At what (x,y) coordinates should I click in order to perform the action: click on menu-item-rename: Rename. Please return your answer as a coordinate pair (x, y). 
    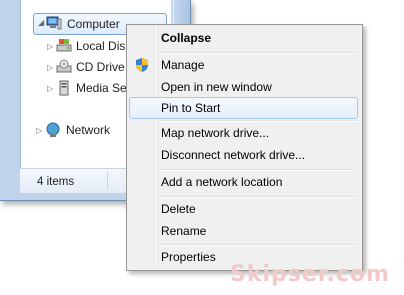
    Looking at the image, I should click on (243, 231).